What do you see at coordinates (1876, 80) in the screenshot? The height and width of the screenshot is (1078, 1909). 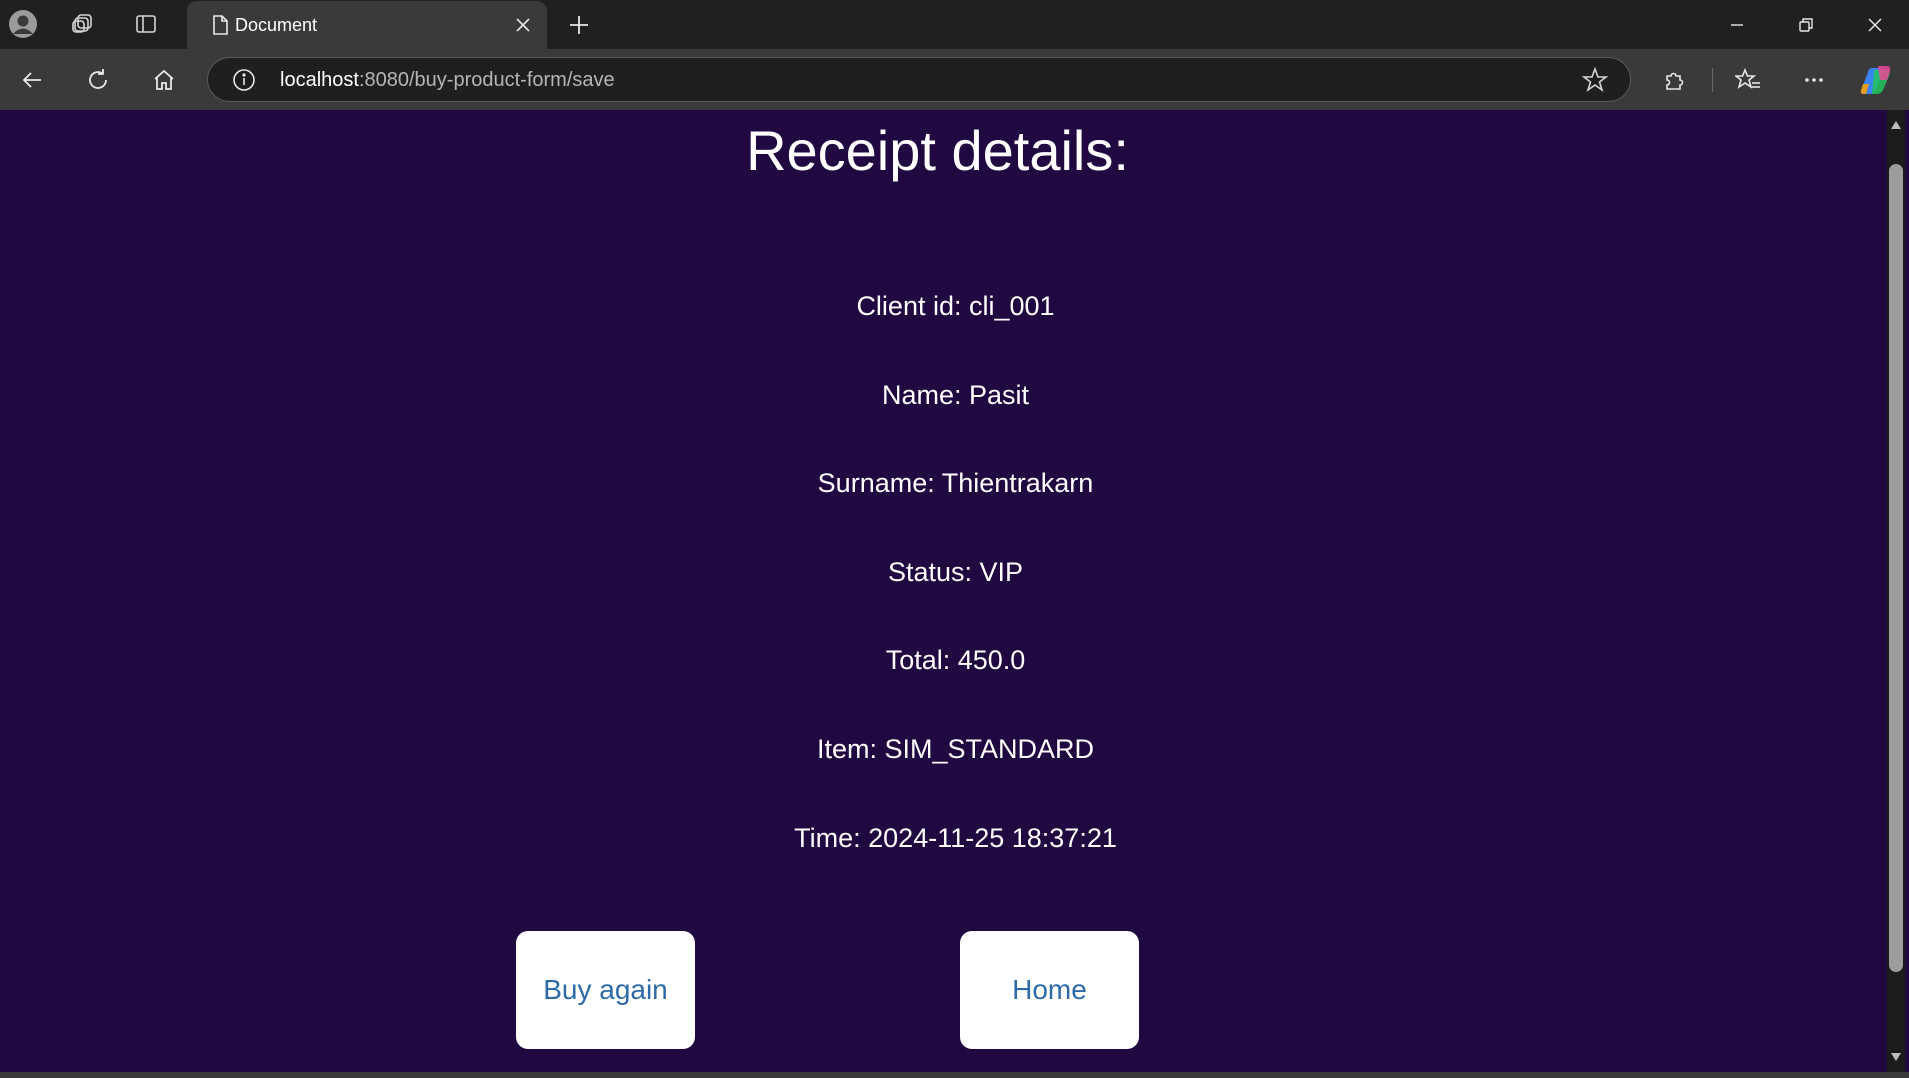 I see `copilot-icon` at bounding box center [1876, 80].